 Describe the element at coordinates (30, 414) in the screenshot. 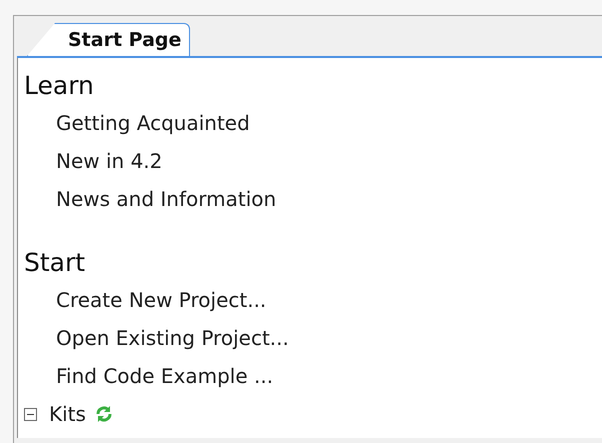

I see `collapse-toggle-icon` at that location.